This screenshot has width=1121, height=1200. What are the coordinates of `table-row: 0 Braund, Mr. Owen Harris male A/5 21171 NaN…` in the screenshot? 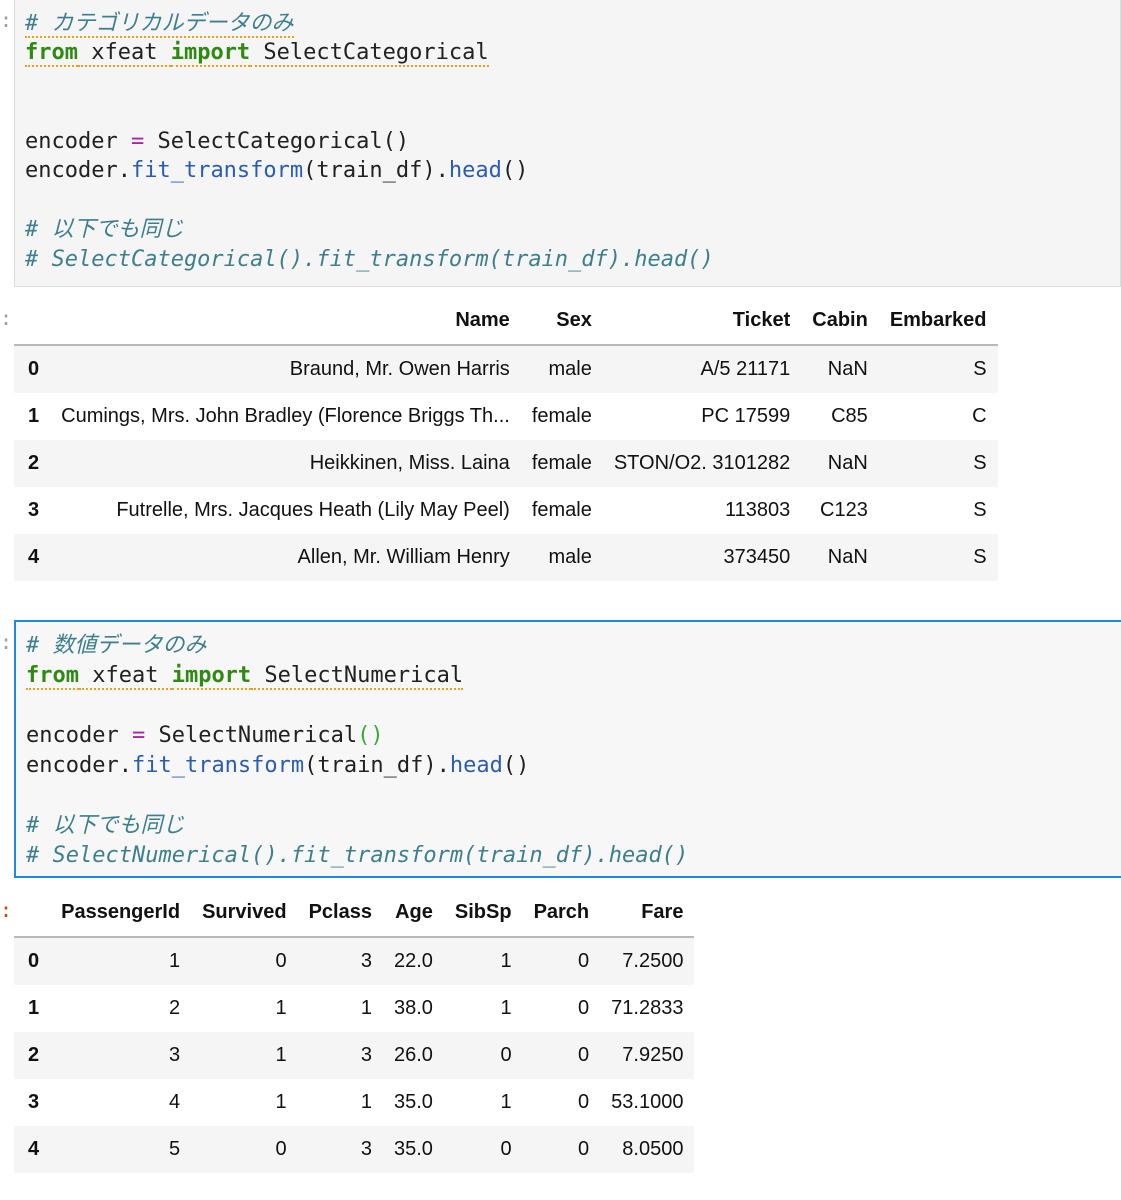 It's located at (506, 369).